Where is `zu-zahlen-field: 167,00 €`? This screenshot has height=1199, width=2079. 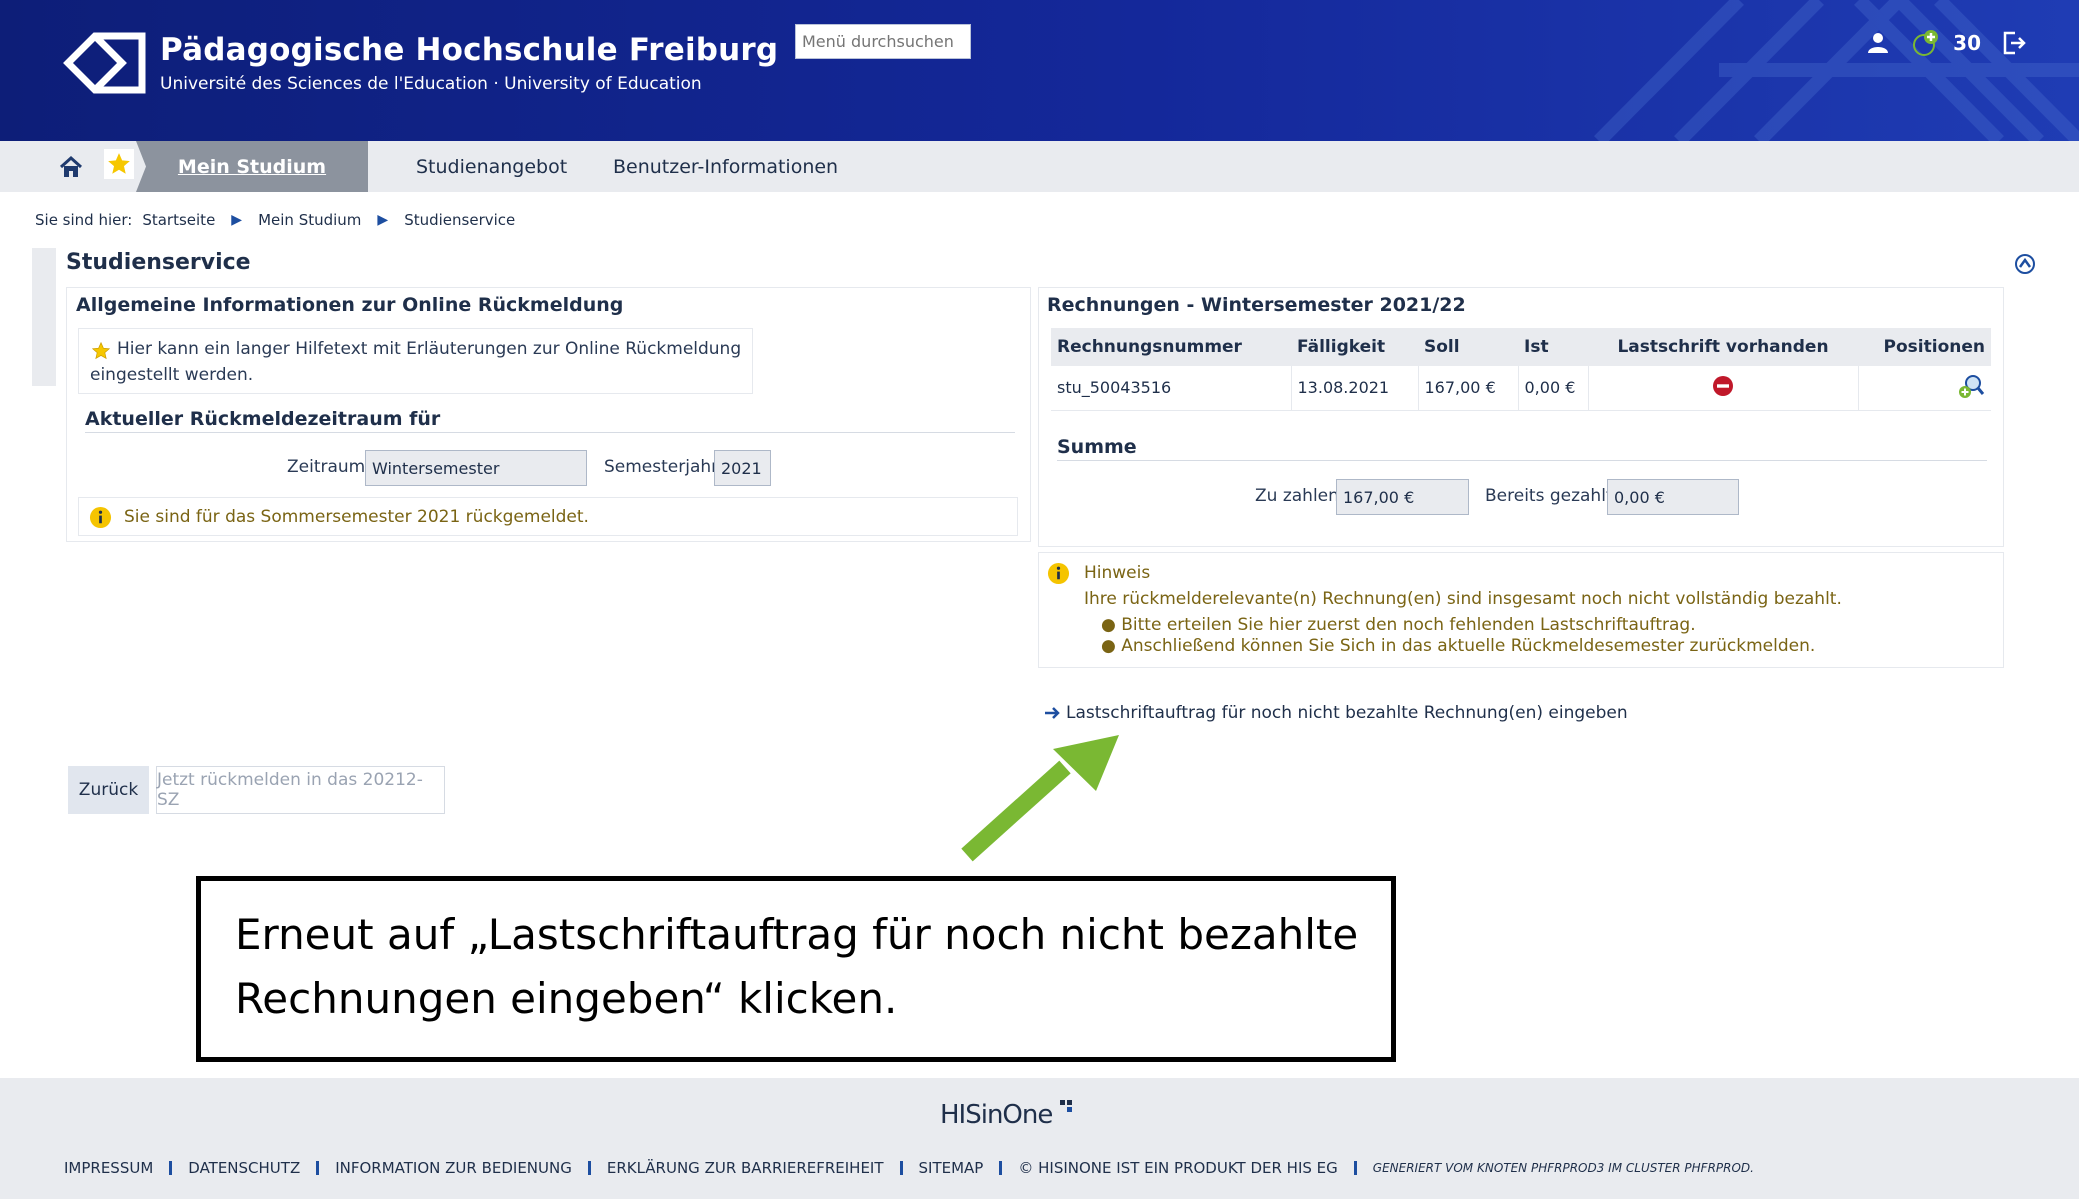
zu-zahlen-field: 167,00 € is located at coordinates (1402, 497).